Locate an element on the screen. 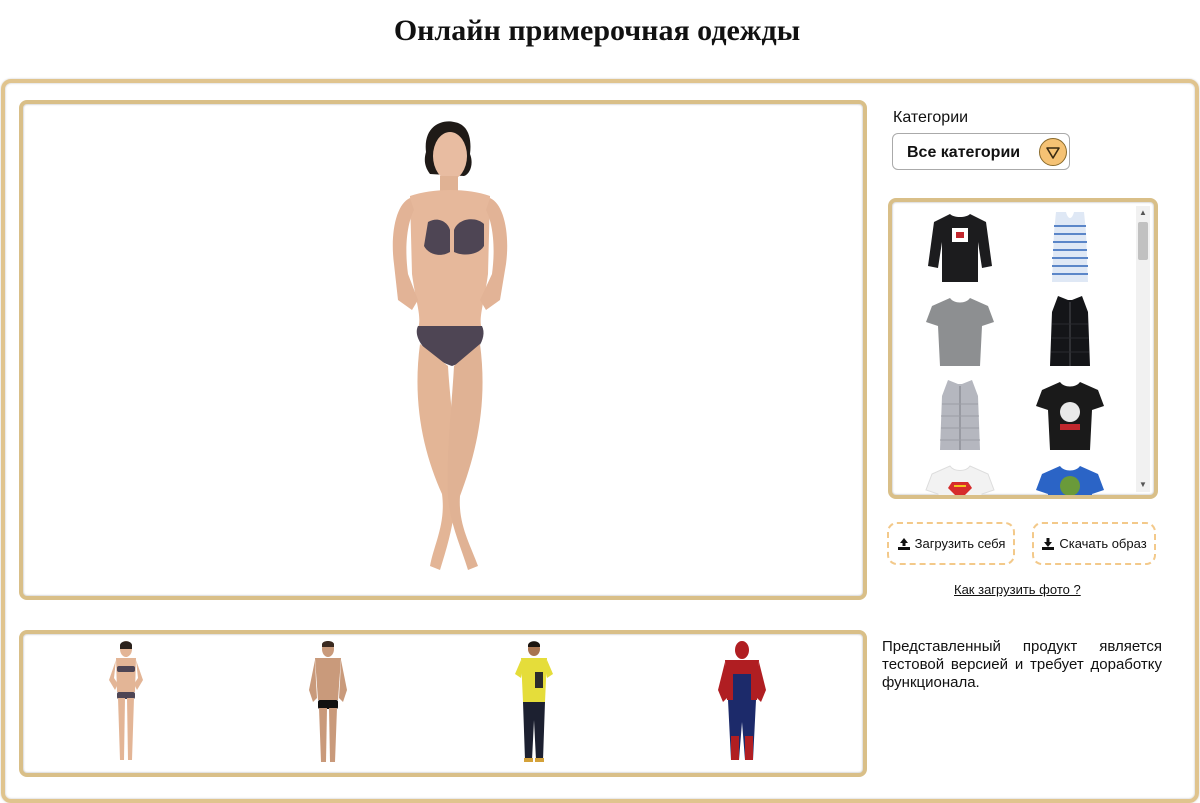  catalog-item-white-superman-tshirt is located at coordinates (960, 478).